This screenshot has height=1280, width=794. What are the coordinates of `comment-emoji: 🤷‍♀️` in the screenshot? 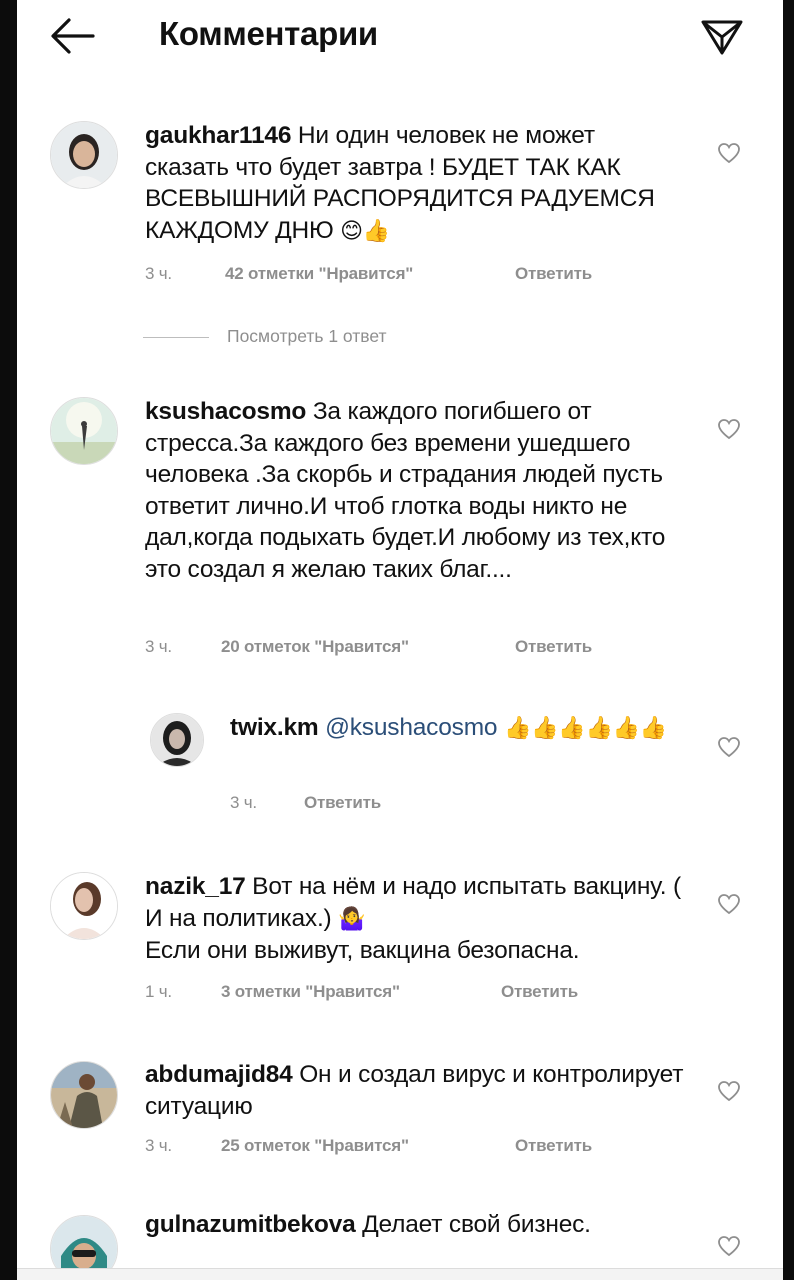 It's located at (352, 919).